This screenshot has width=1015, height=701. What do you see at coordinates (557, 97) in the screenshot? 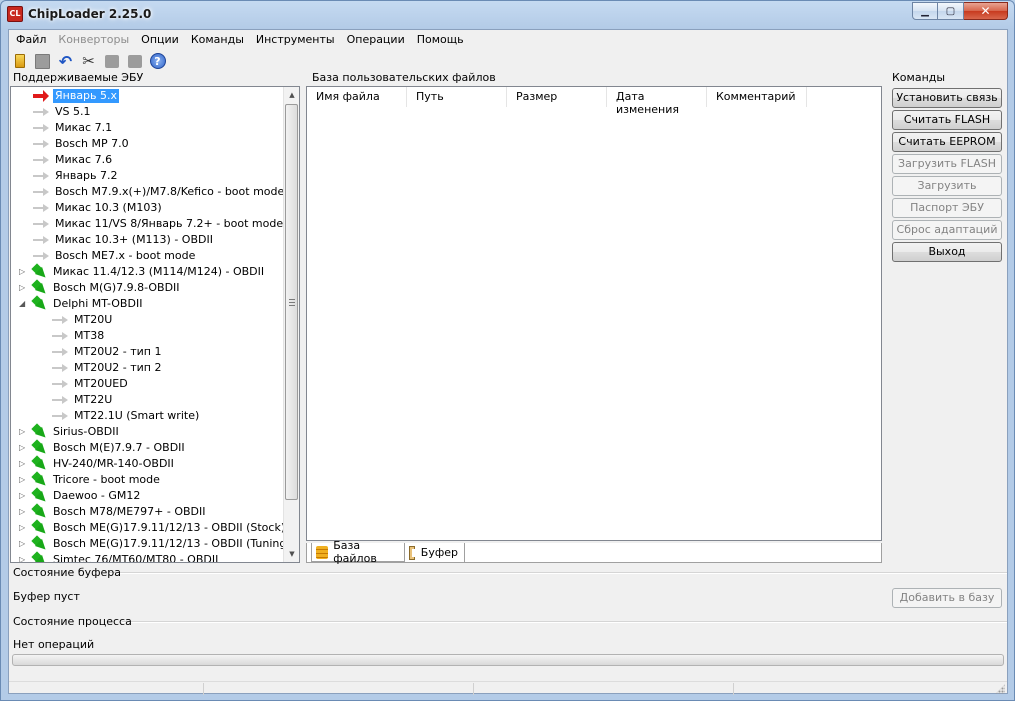
I see `column-header: Размер` at bounding box center [557, 97].